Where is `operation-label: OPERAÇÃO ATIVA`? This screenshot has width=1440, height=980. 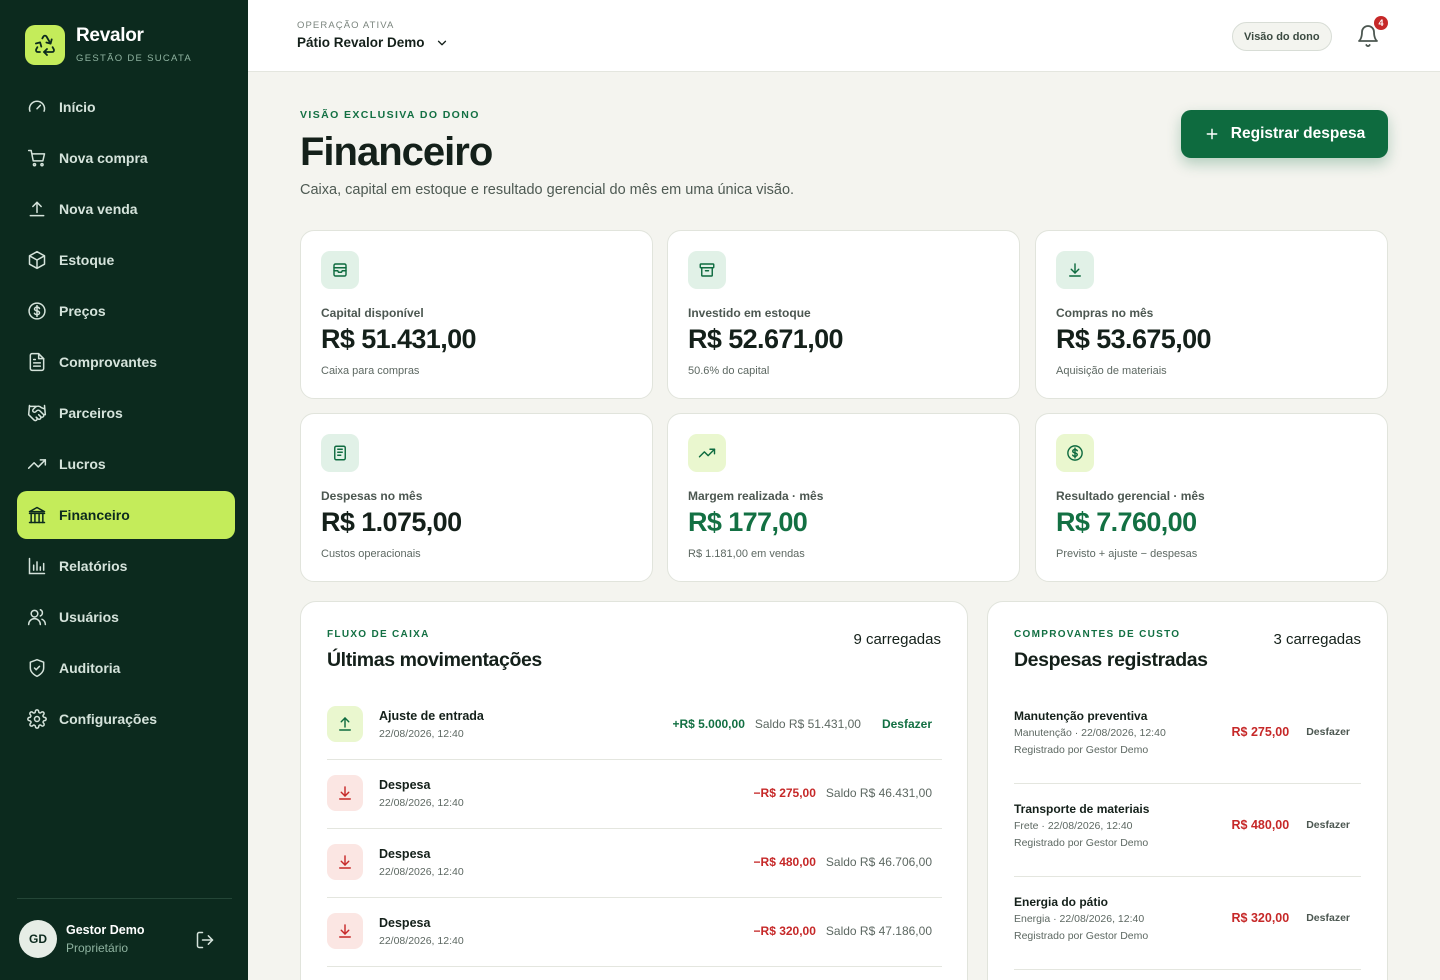 operation-label: OPERAÇÃO ATIVA is located at coordinates (346, 25).